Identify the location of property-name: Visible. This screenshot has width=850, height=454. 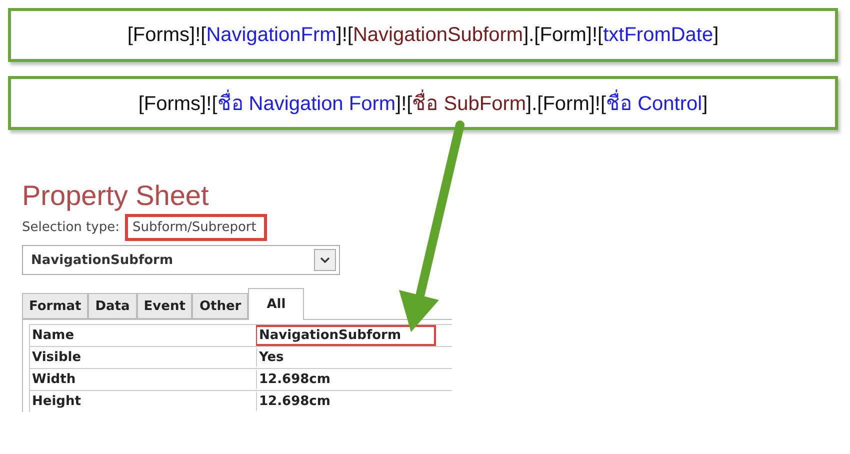
(142, 357).